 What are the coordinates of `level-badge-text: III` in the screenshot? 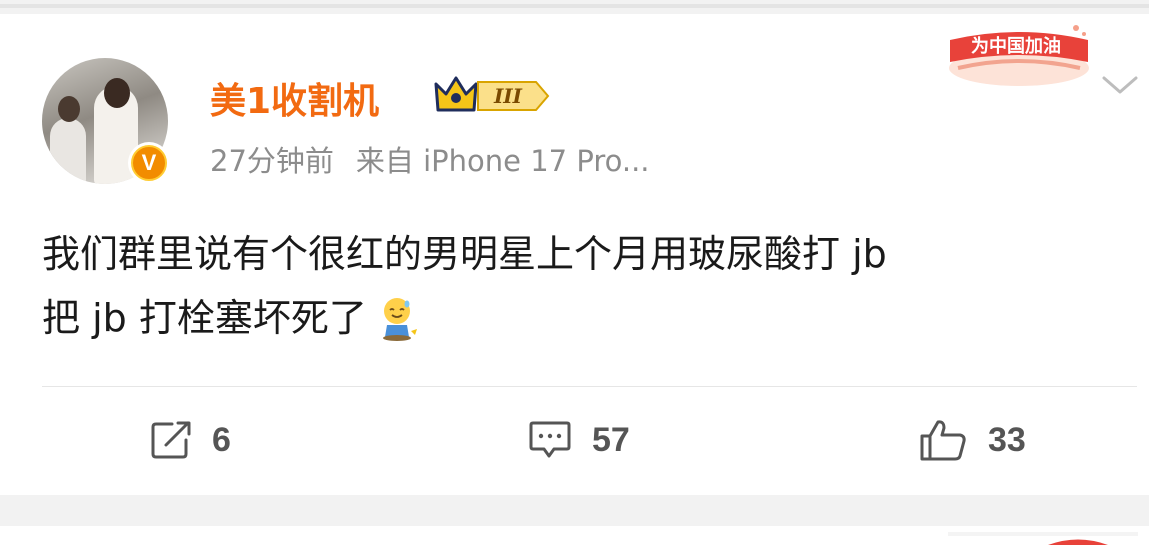 It's located at (508, 96).